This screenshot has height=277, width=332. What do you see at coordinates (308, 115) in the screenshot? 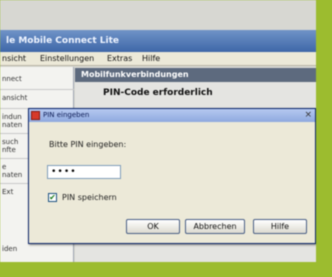
I see `close-icon: ×` at bounding box center [308, 115].